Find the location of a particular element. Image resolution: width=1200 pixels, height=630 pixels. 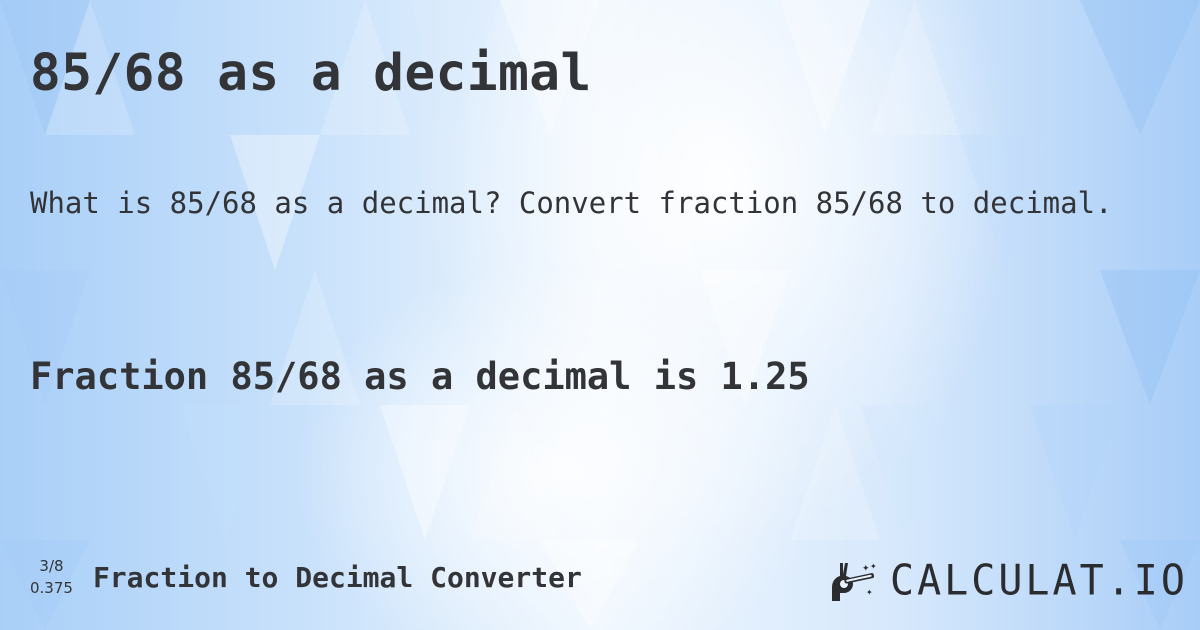

brand-name: CALCULAT.IO is located at coordinates (1039, 581).